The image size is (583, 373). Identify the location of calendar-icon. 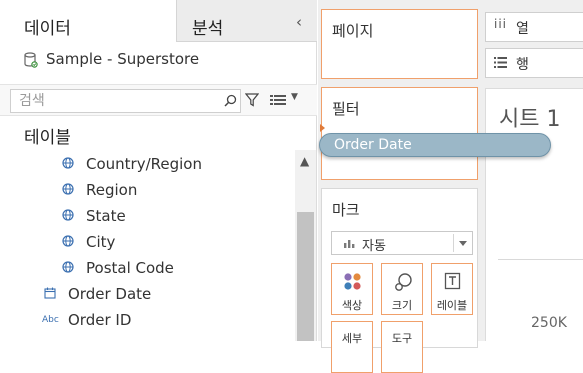
(50, 293).